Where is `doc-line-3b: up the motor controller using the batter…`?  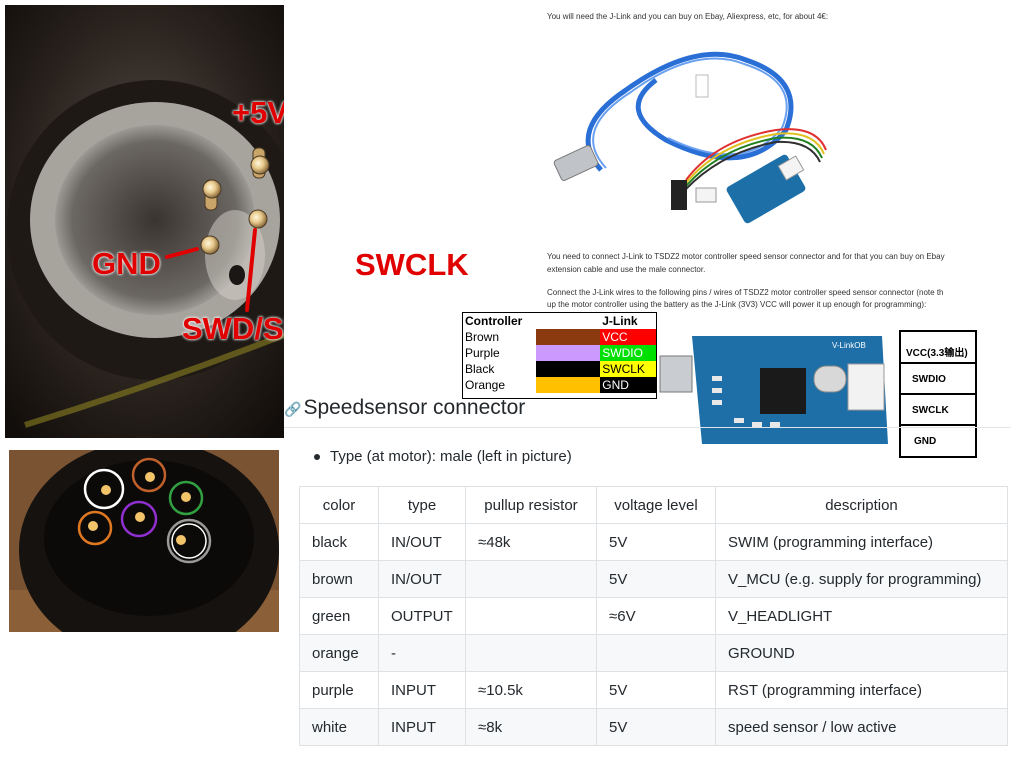 doc-line-3b: up the motor controller using the batter… is located at coordinates (737, 304).